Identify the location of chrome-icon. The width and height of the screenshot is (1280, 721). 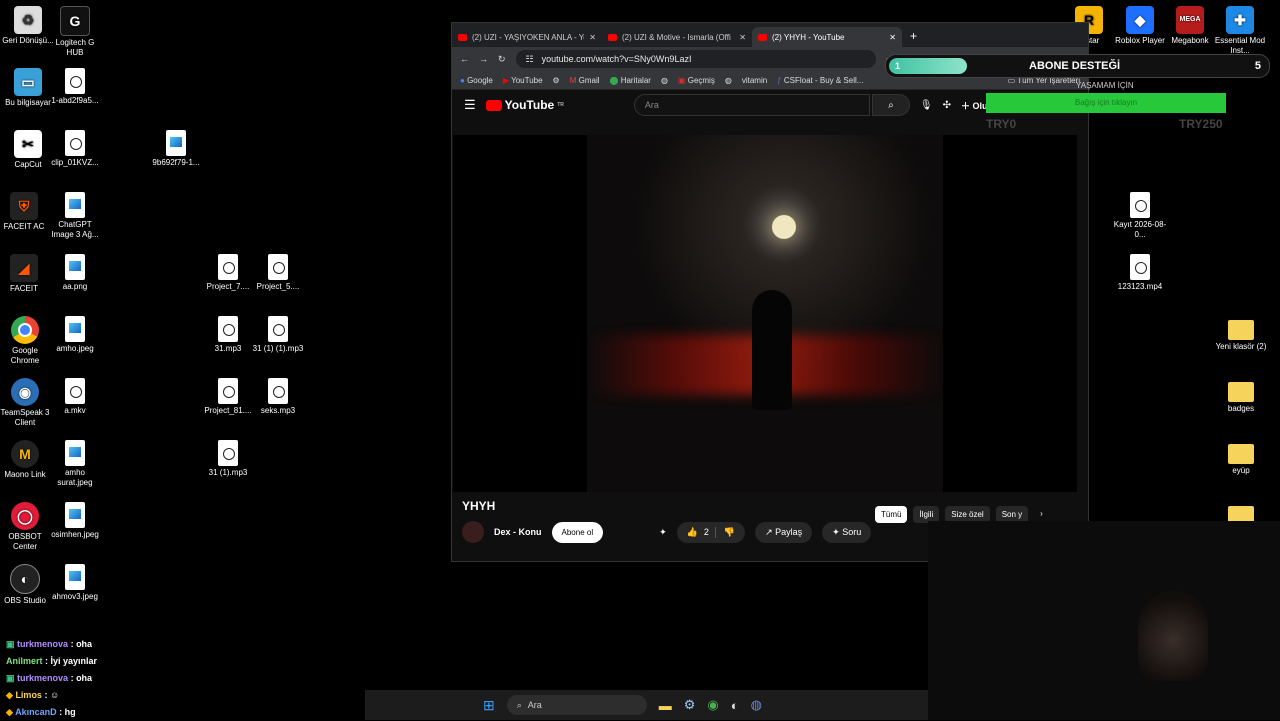
(25, 330).